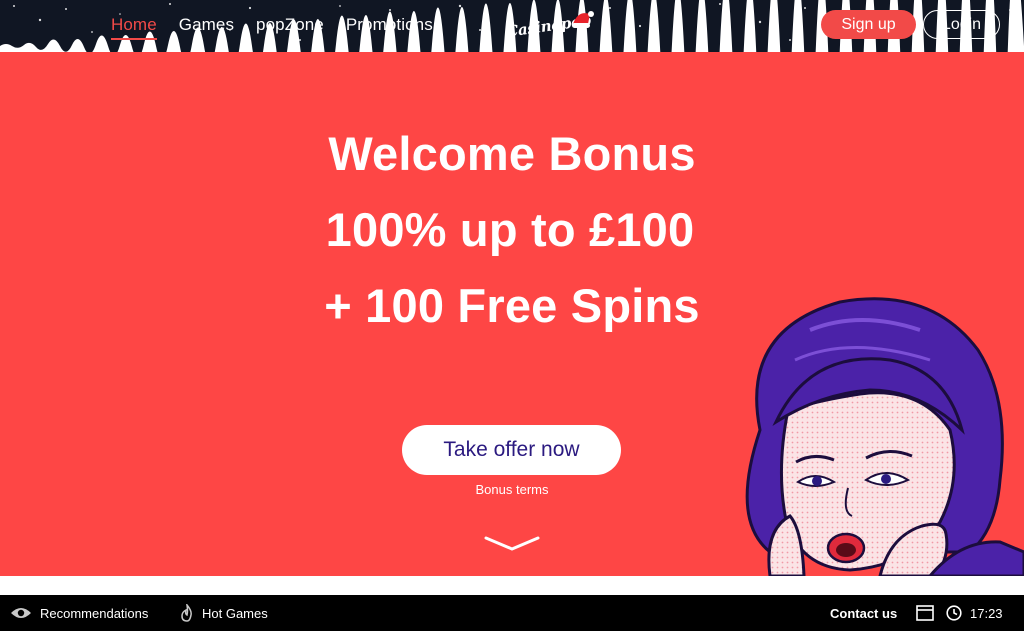 This screenshot has width=1024, height=631. I want to click on santa-hat-icon, so click(583, 19).